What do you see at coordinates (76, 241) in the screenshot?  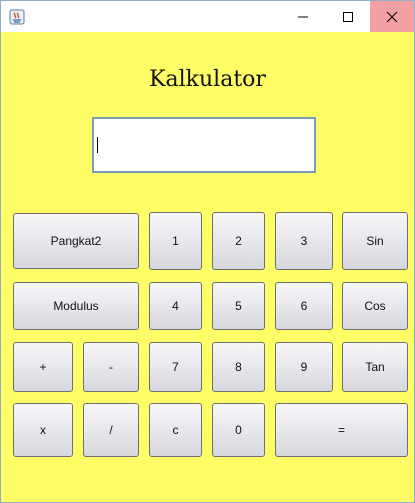 I see `pangkat2-button: Pangkat2` at bounding box center [76, 241].